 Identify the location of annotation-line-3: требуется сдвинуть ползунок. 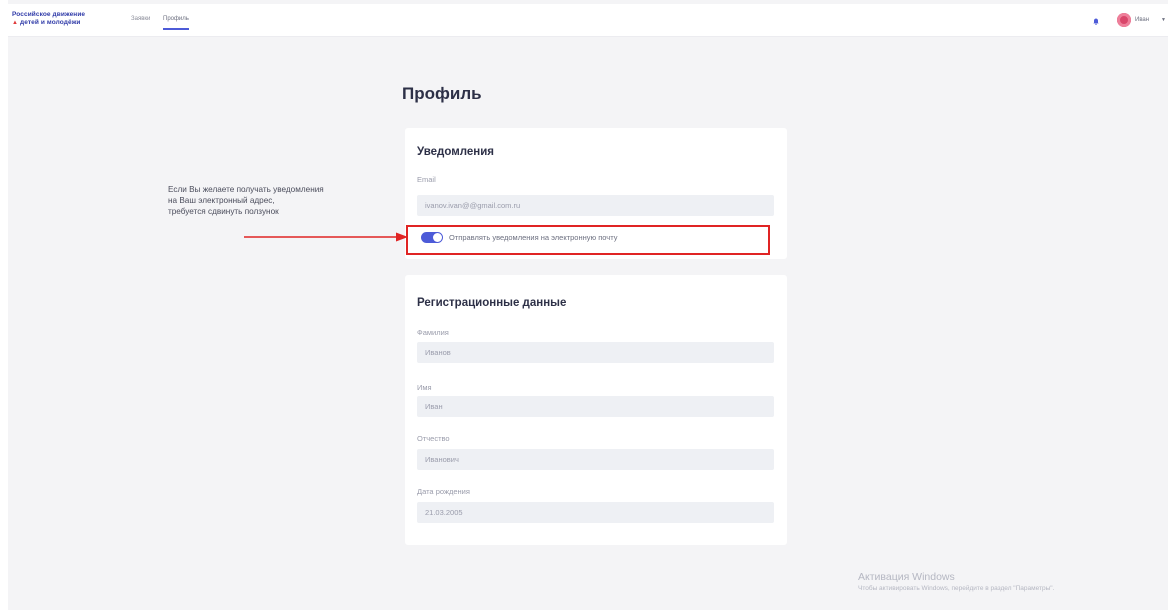
(223, 211).